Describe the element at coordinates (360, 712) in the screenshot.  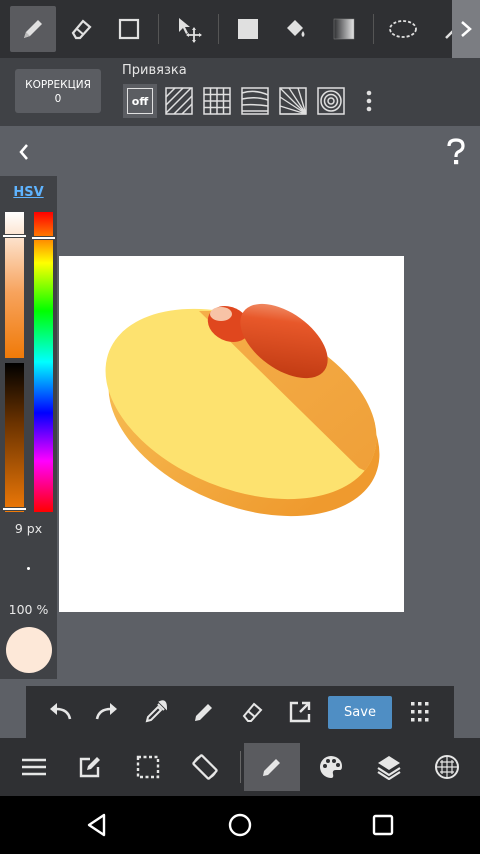
I see `save-button: Save` at that location.